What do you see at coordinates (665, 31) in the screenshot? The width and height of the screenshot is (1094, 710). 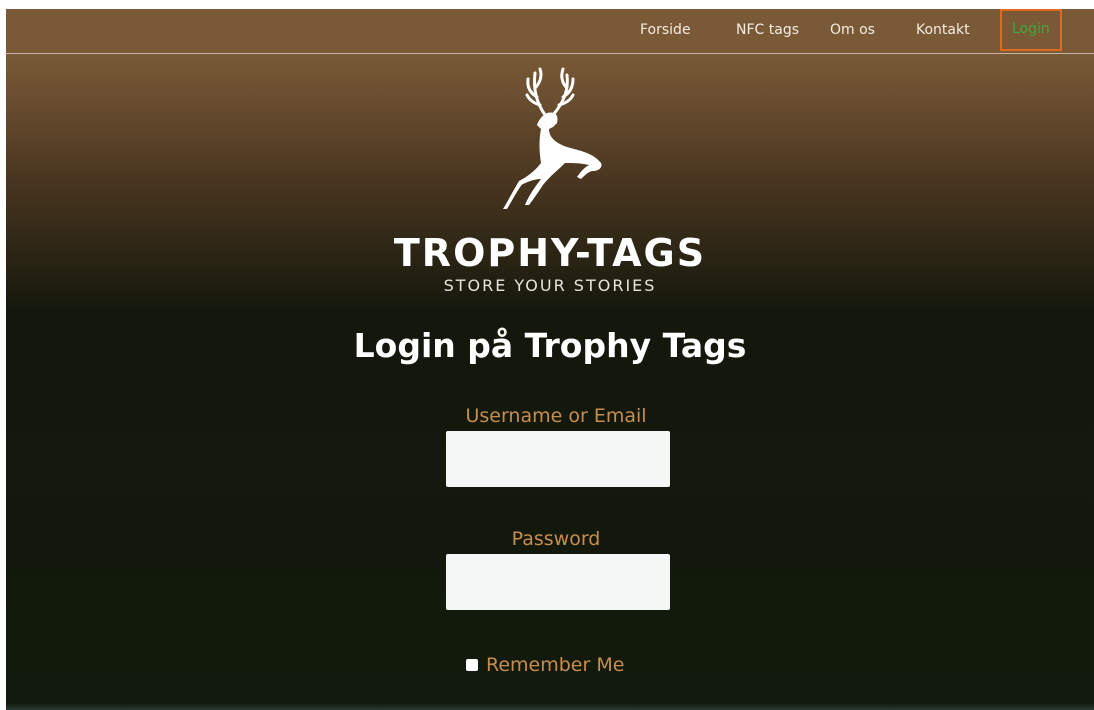 I see `nav-item-forside: Forside` at bounding box center [665, 31].